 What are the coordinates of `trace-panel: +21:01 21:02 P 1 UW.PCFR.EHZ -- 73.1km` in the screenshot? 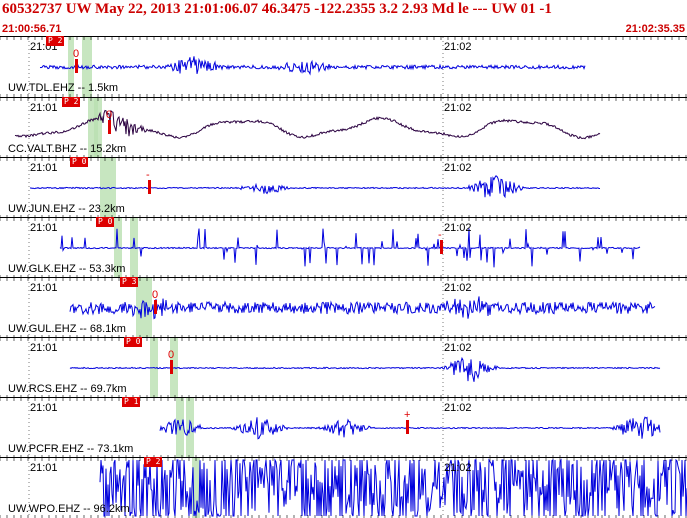 It's located at (343, 427).